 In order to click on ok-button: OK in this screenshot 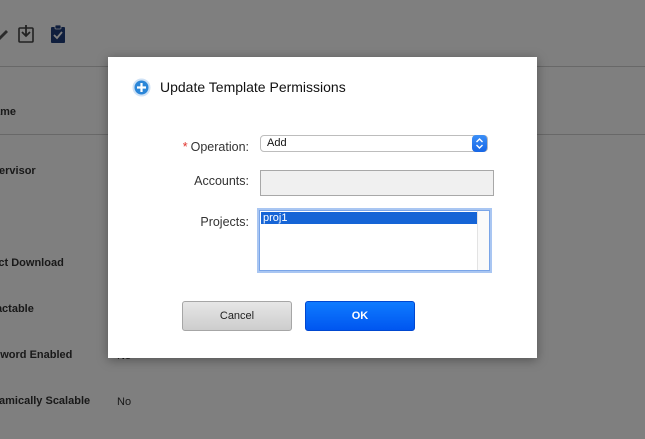, I will do `click(360, 316)`.